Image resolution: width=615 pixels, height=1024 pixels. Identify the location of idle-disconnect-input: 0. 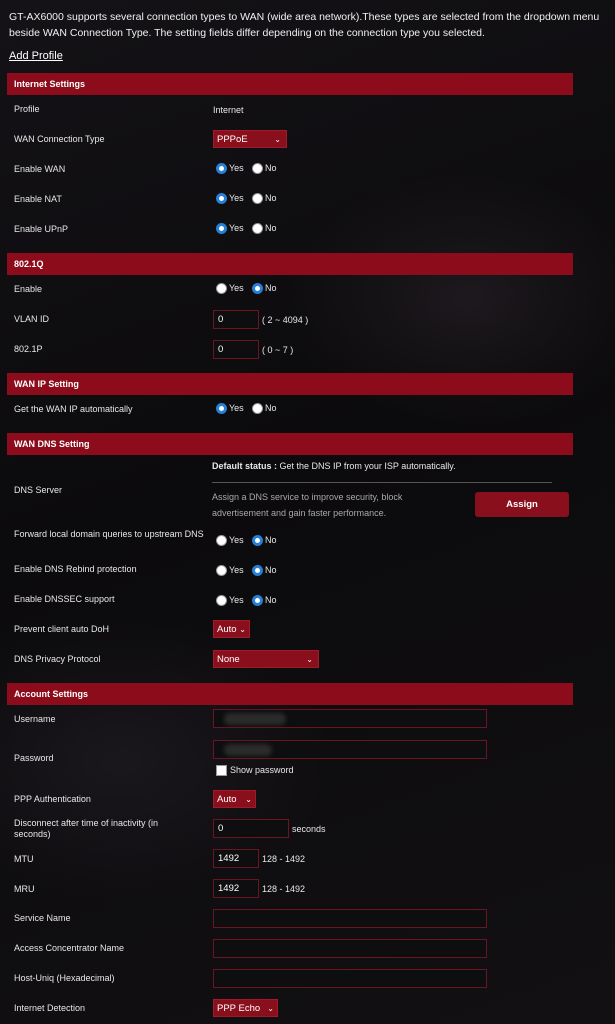
(251, 828).